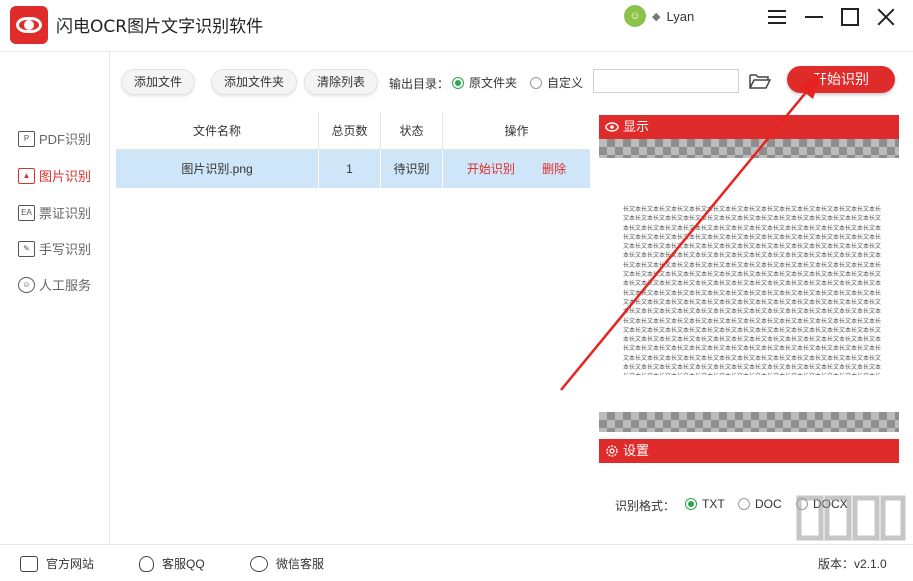 Image resolution: width=913 pixels, height=581 pixels. Describe the element at coordinates (217, 131) in the screenshot. I see `column-header: 文件名称` at that location.